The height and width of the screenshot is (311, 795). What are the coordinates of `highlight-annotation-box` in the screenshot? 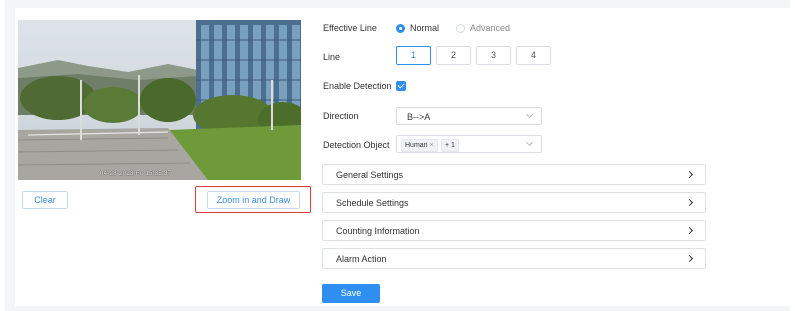 It's located at (253, 199).